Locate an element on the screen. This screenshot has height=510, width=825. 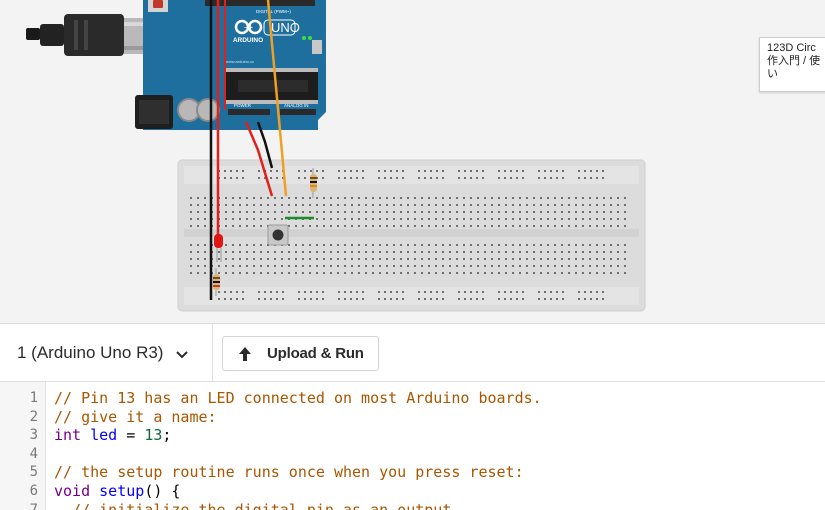
line-number: 7 is located at coordinates (33, 505).